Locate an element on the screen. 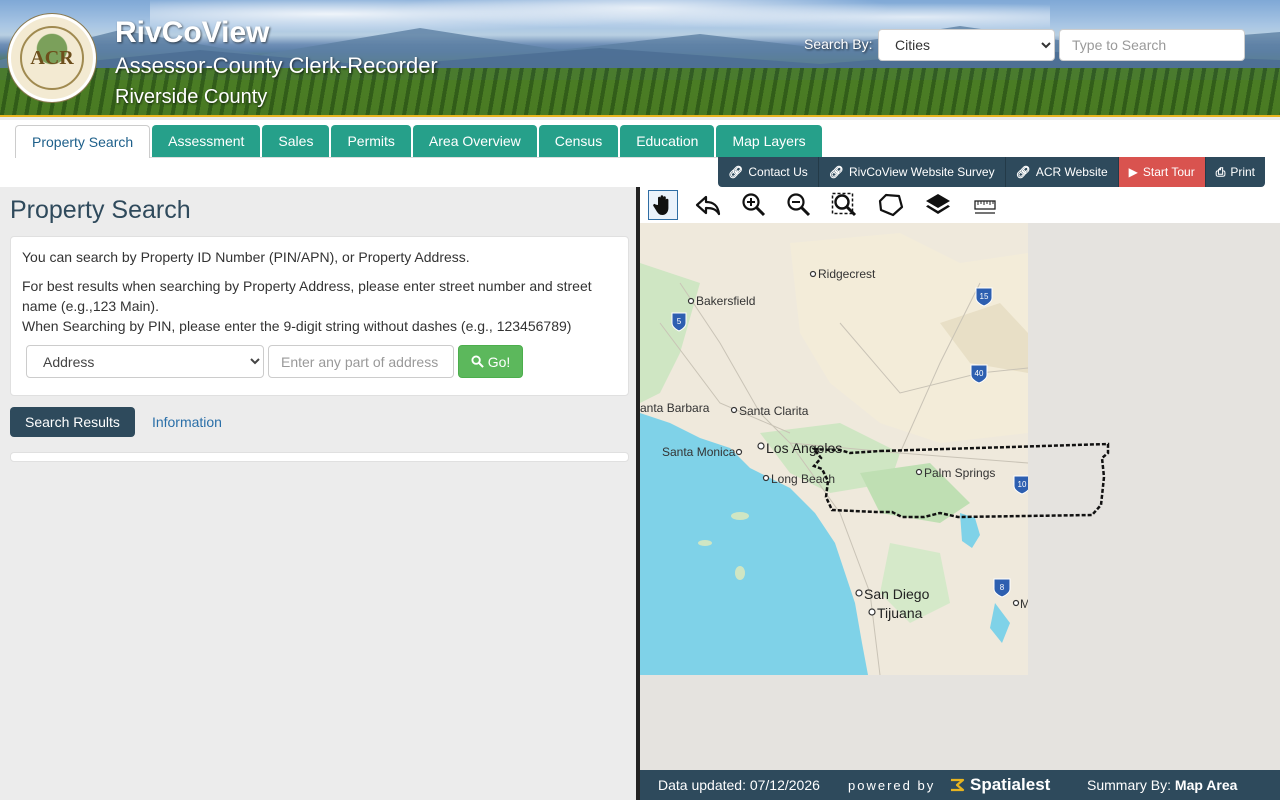 The width and height of the screenshot is (1280, 800). contact-us-button: 🔗︎ Contact Us is located at coordinates (768, 172).